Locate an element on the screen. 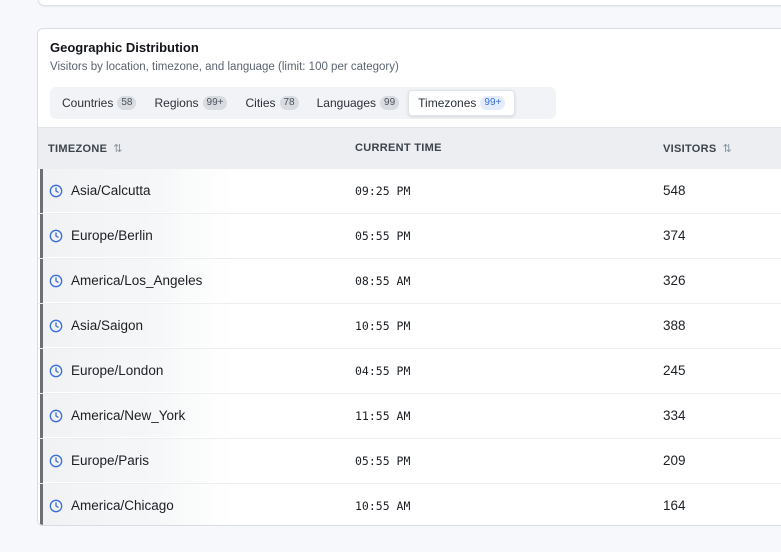 The image size is (781, 552). table-row: Europe/Paris 05:55 PM 209 is located at coordinates (409, 461).